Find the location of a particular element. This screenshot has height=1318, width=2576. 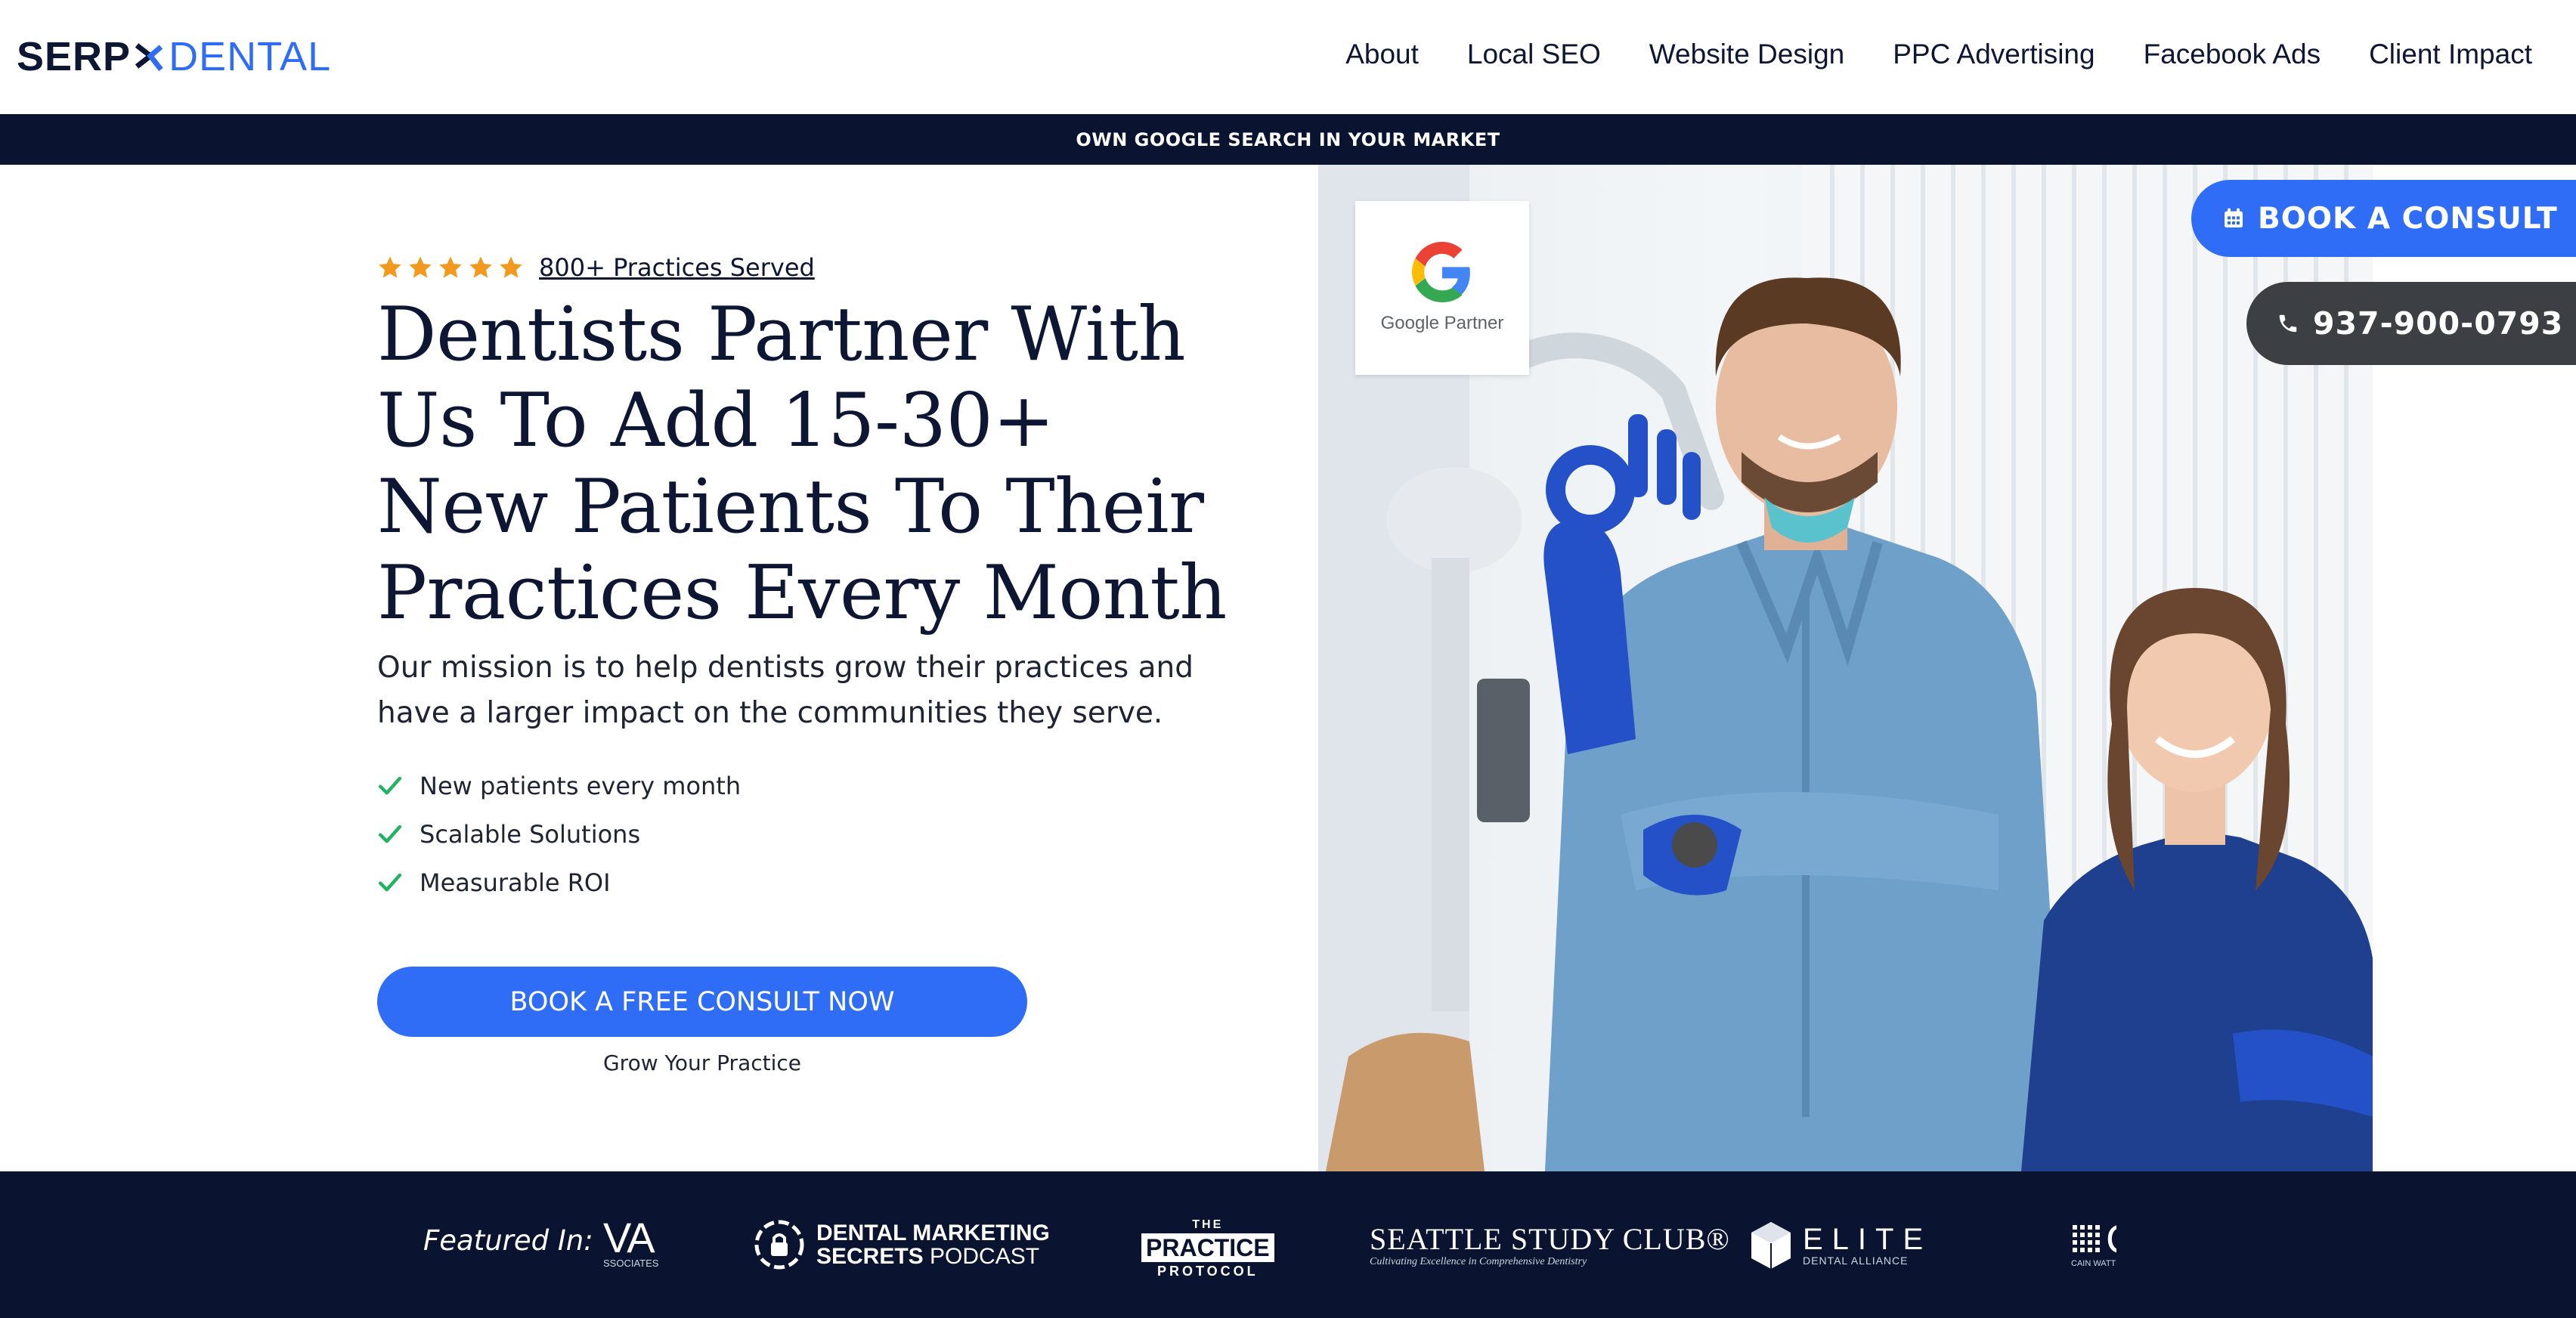

nav-client-impact: Client Impact is located at coordinates (2450, 55).